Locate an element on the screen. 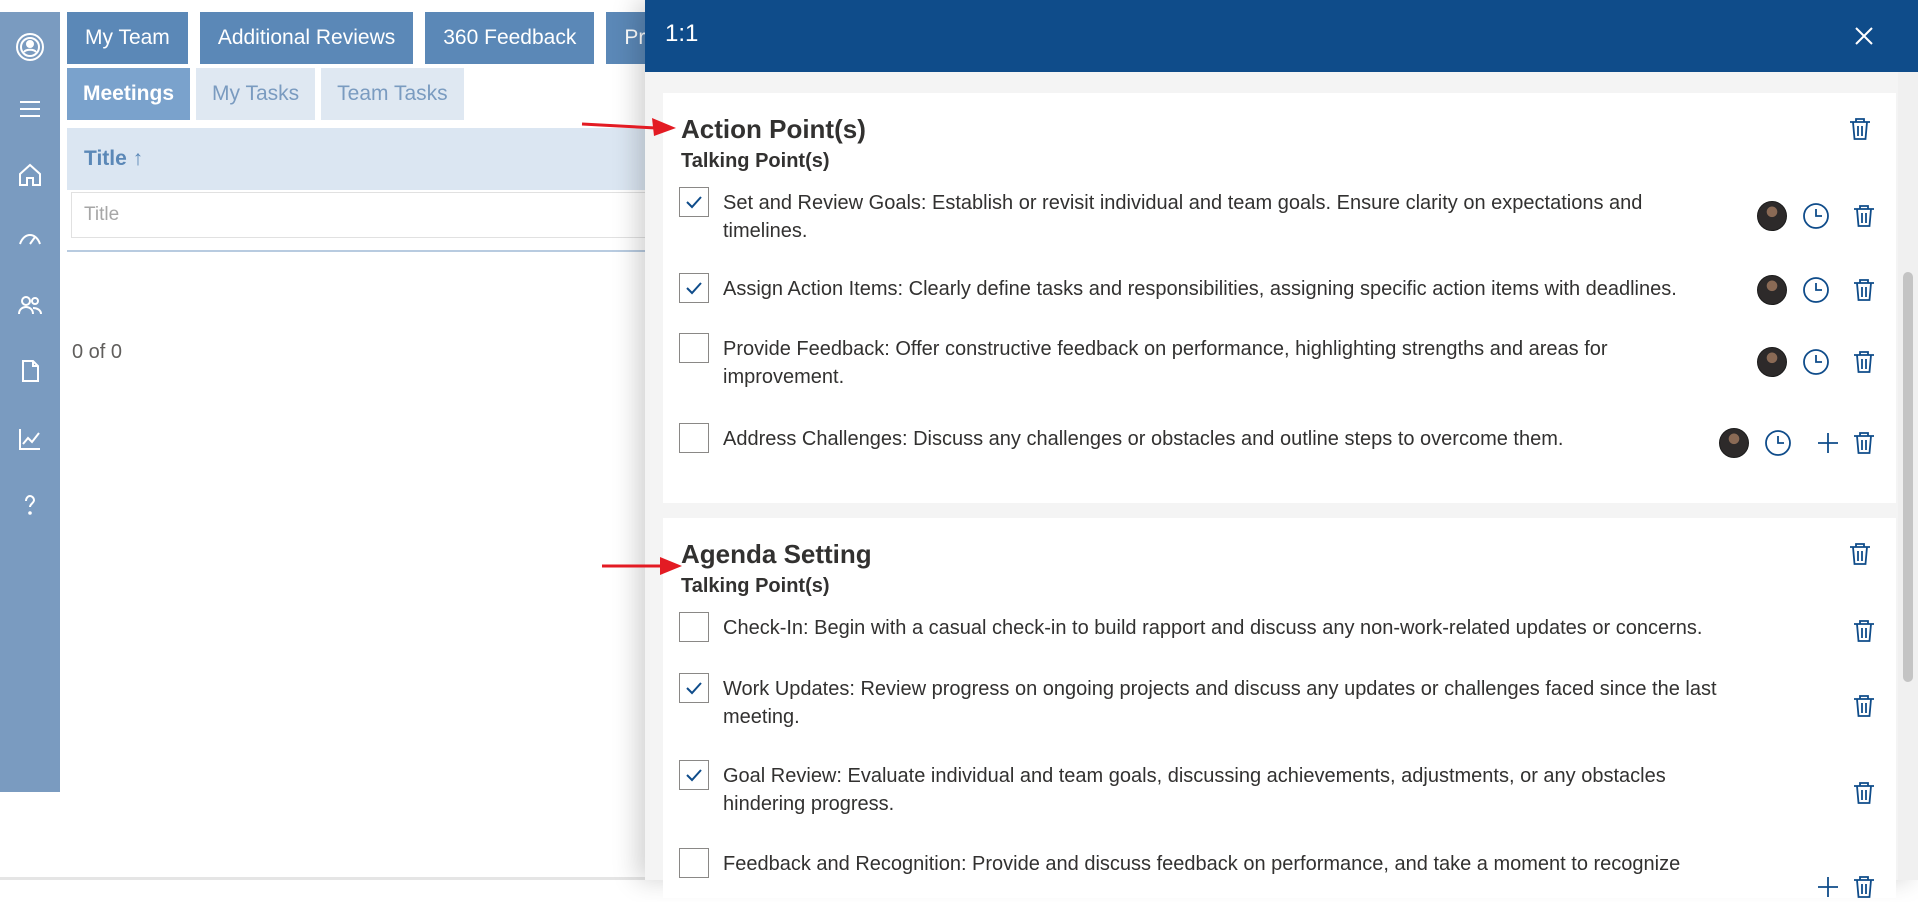 This screenshot has width=1918, height=902. panel-header: 1:1 is located at coordinates (1281, 36).